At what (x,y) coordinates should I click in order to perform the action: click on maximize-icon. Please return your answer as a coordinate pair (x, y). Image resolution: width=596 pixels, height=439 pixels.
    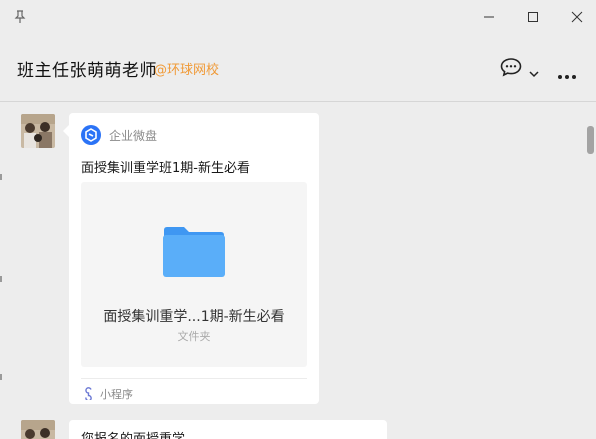
    Looking at the image, I should click on (533, 17).